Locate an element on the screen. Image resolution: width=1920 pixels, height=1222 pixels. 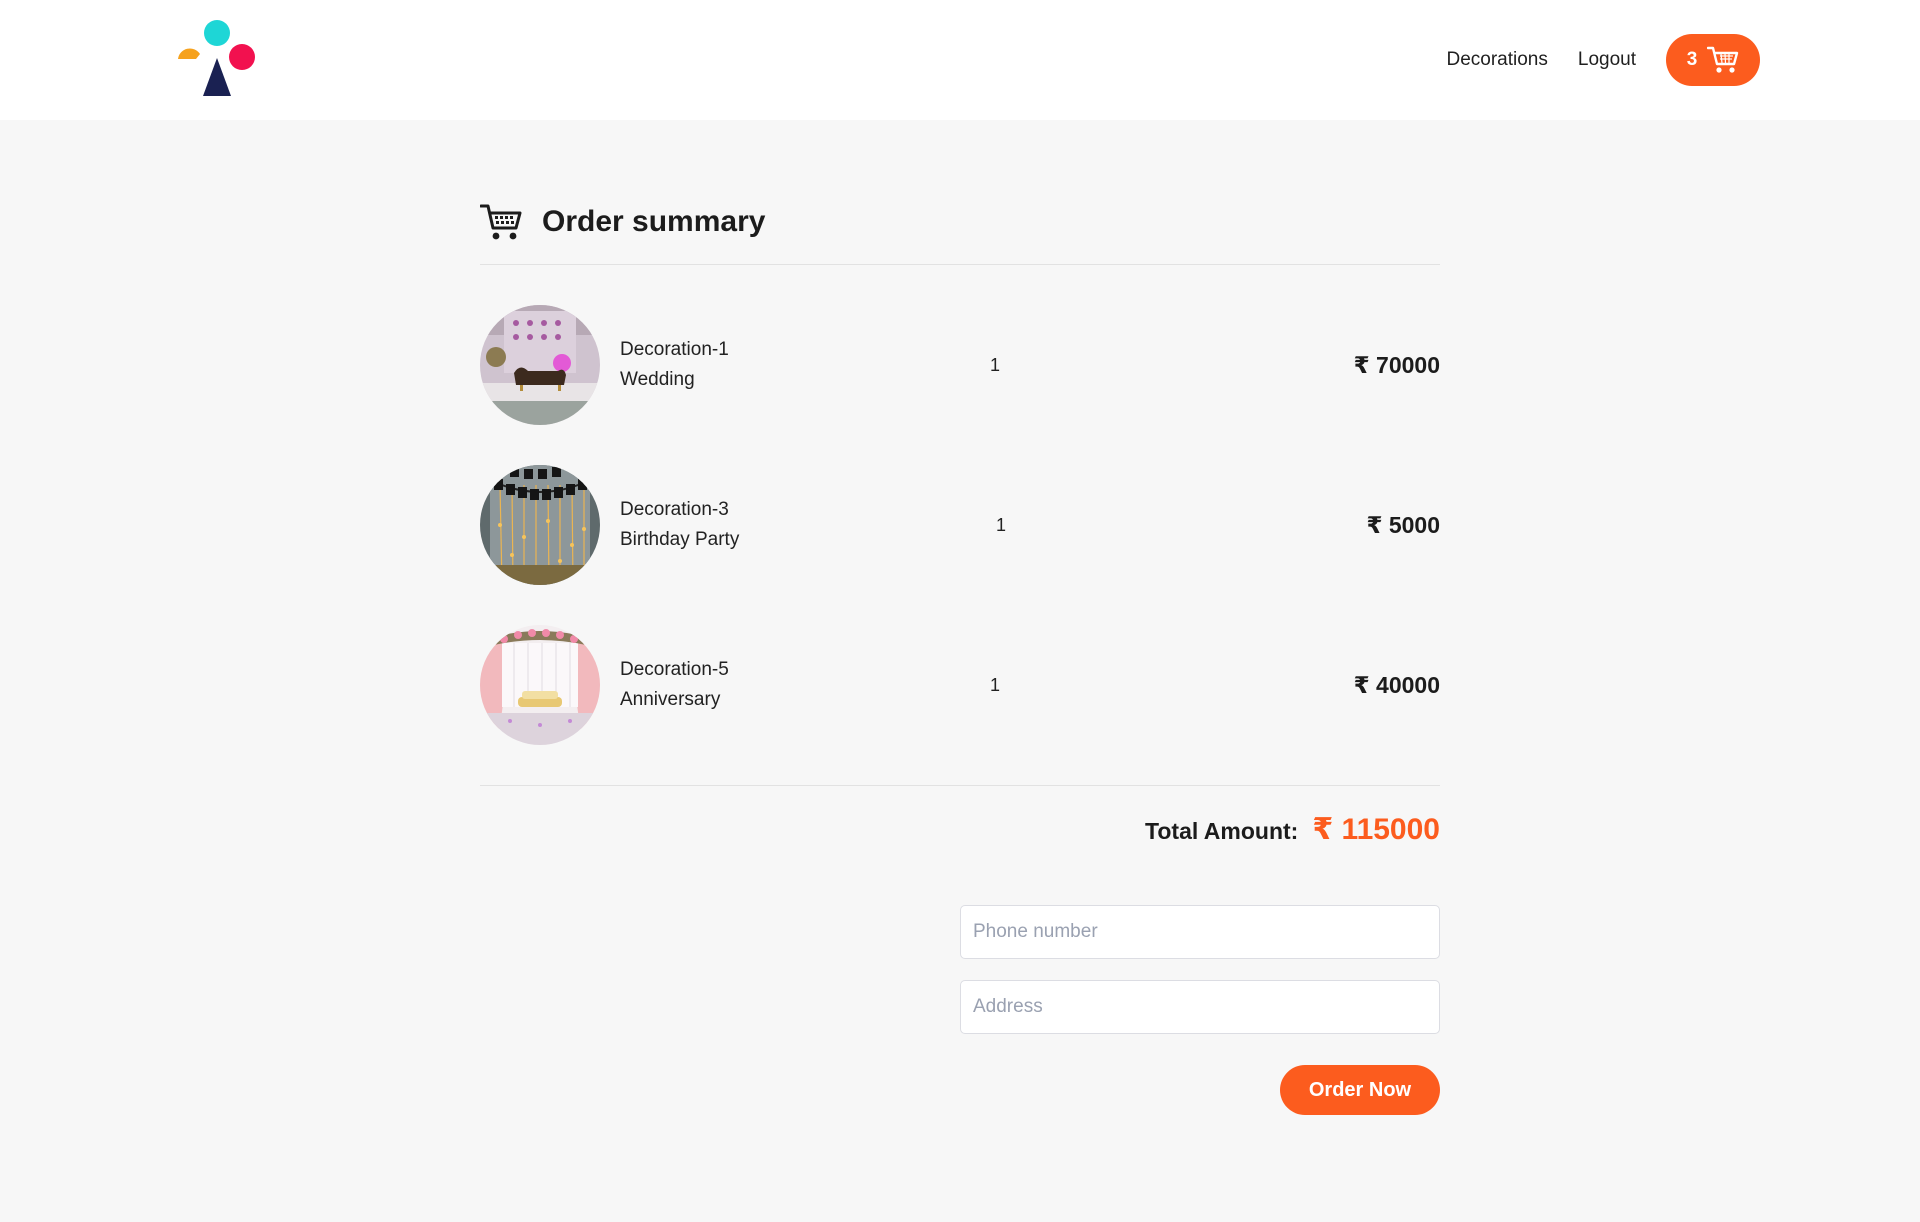
item-category: Wedding is located at coordinates (657, 379).